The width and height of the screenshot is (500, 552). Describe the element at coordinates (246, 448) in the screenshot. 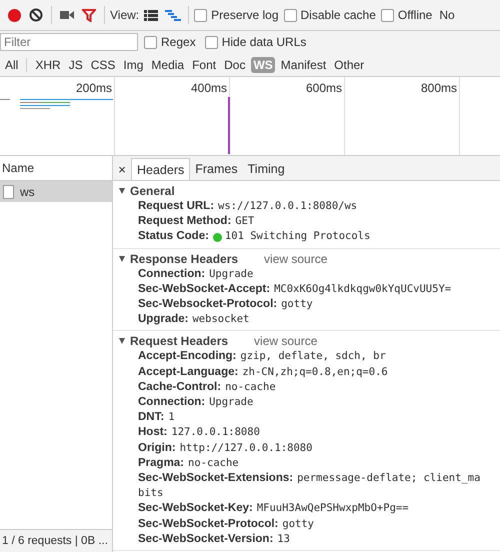

I see `header-value: http://127.0.0.1:8080` at that location.